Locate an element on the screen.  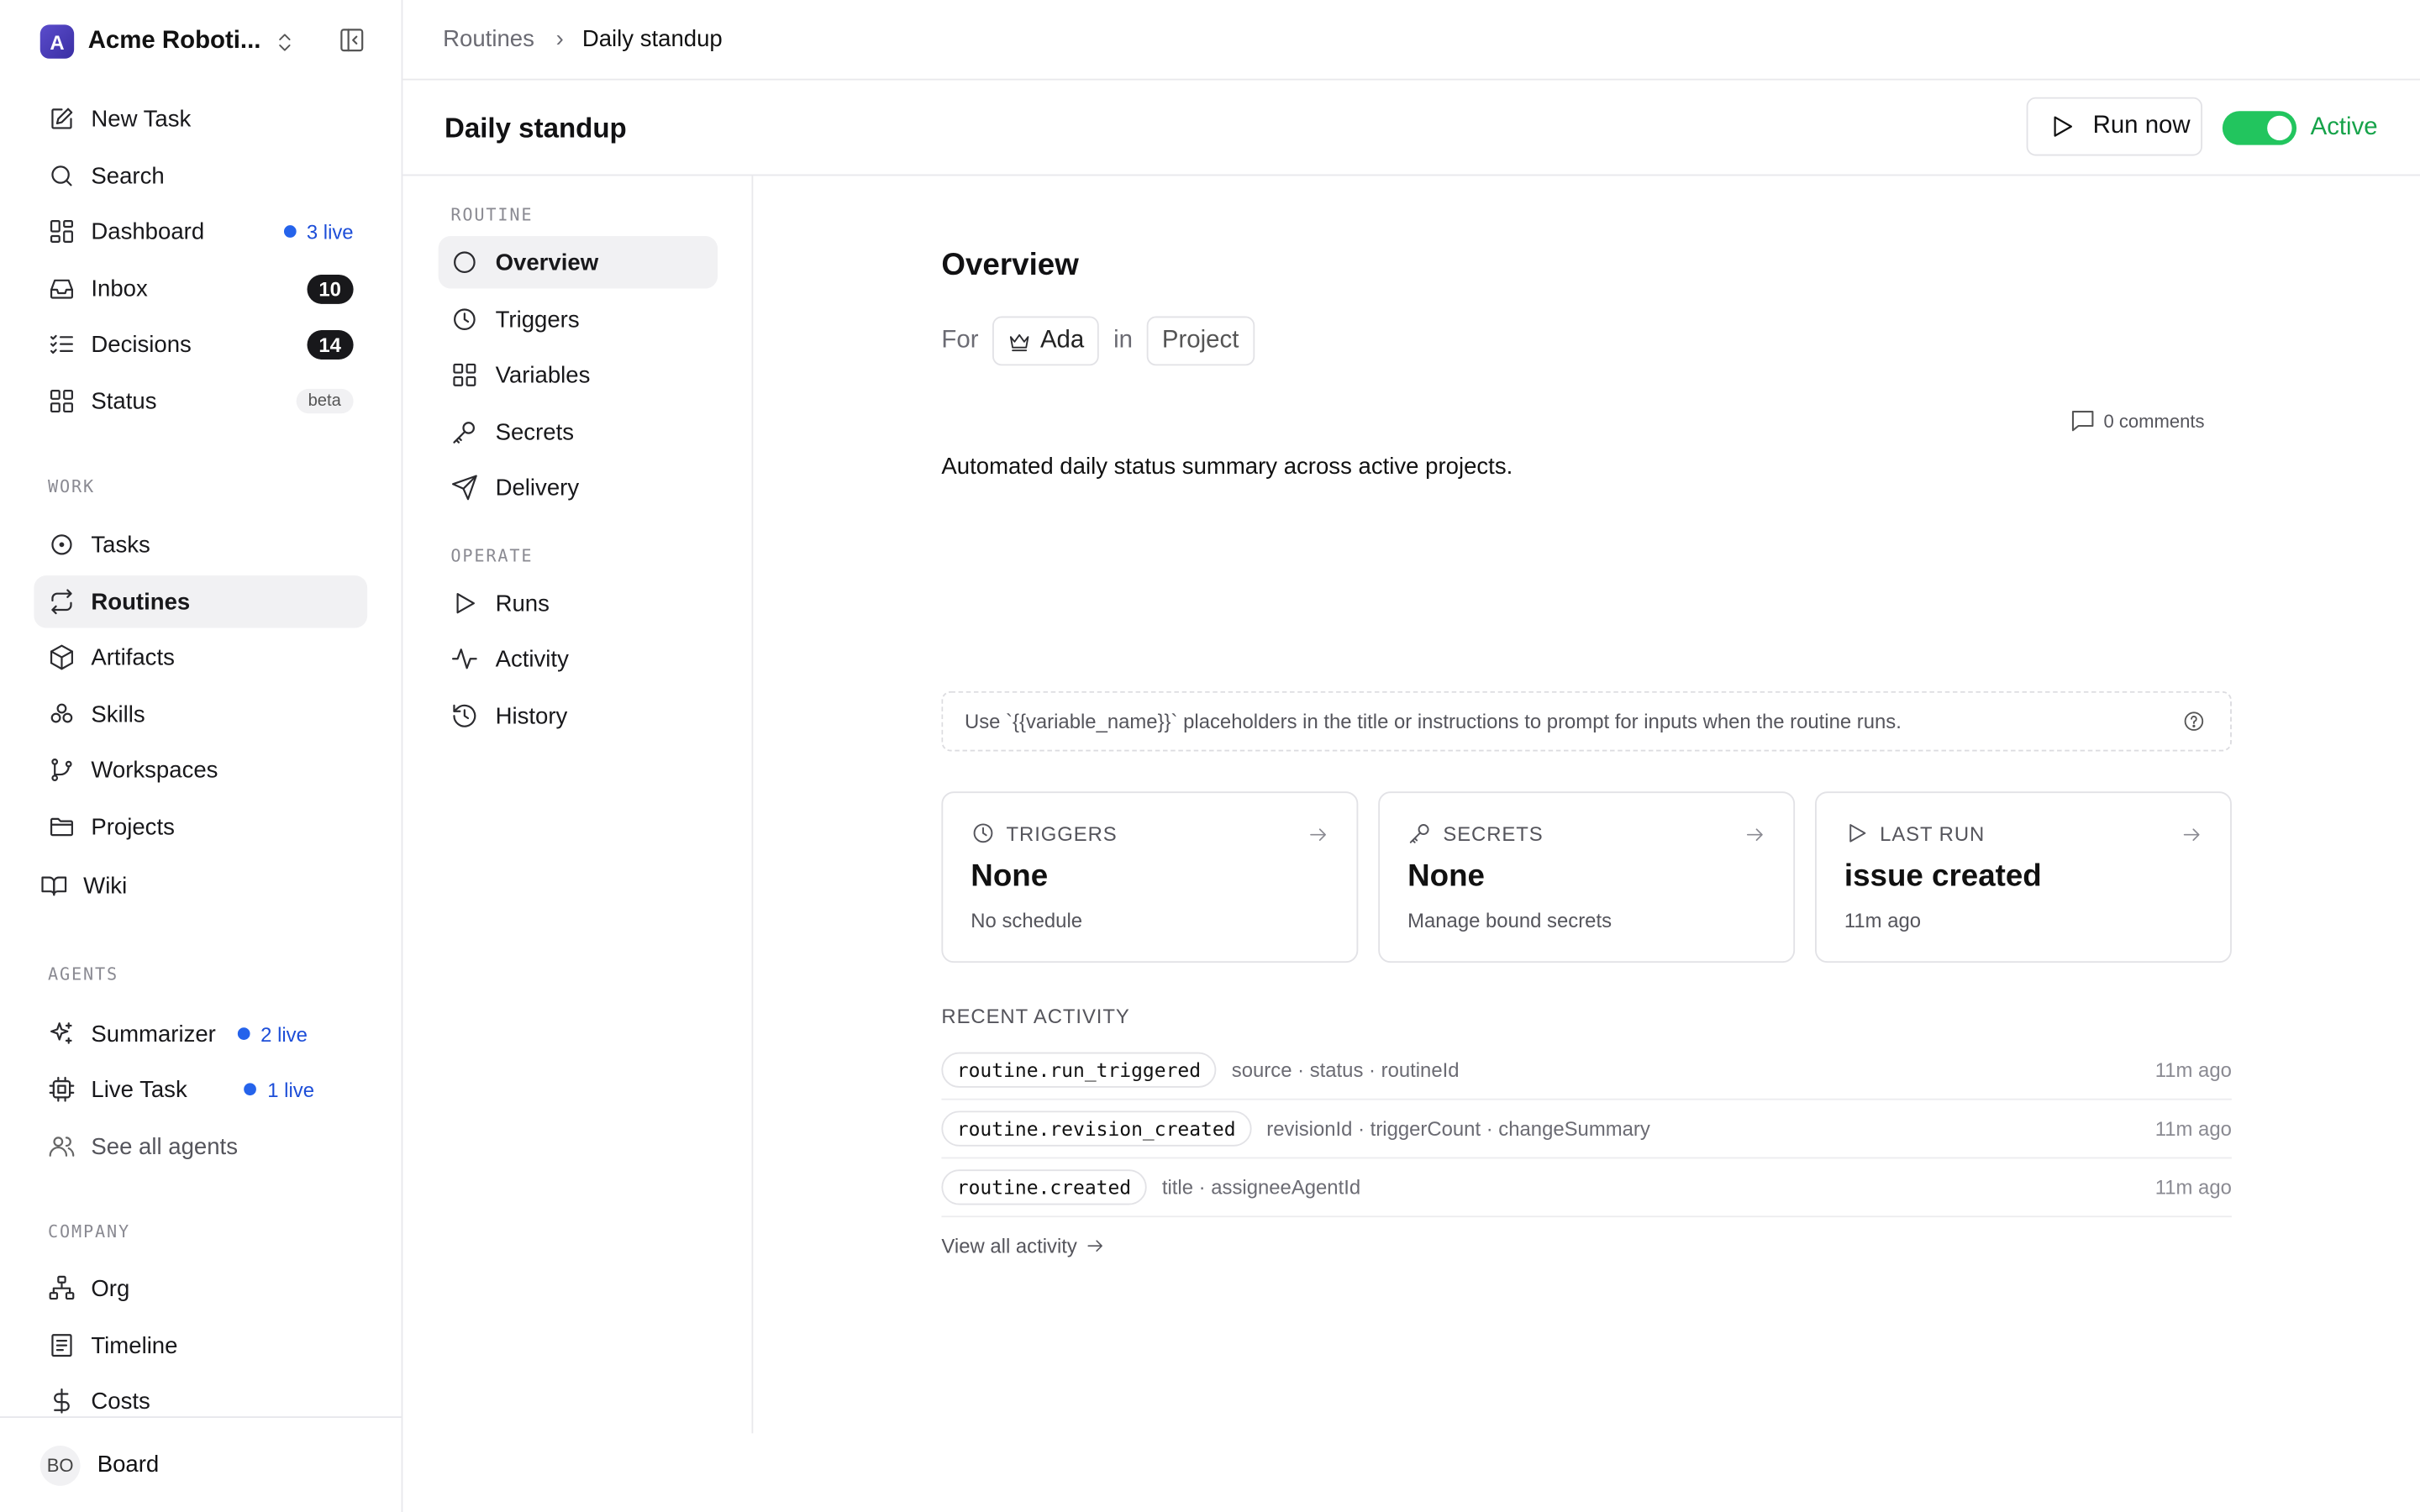
sidebar-item-skills: Skills is located at coordinates (200, 714).